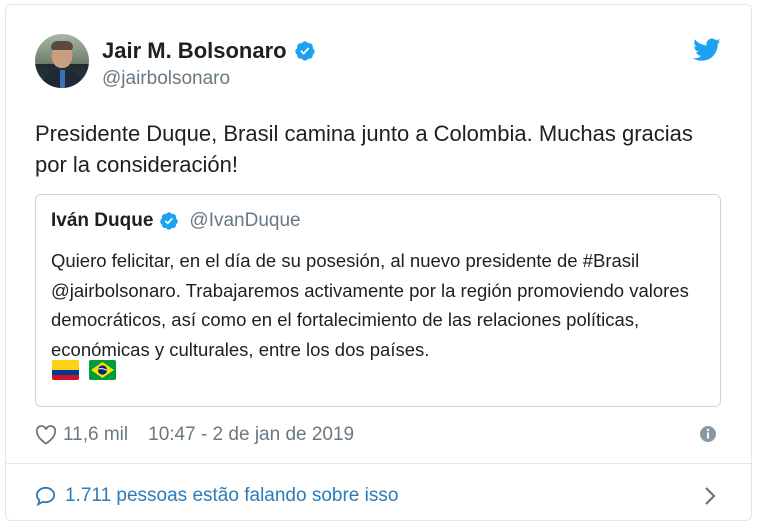 The width and height of the screenshot is (757, 526). I want to click on author-info: Jair M. Bolsonaro @jairbolsonaro, so click(209, 64).